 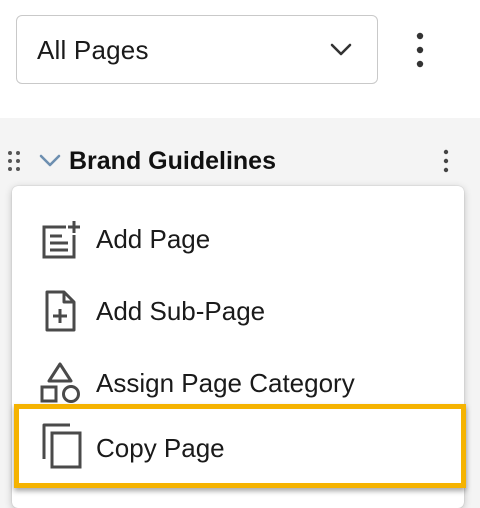 I want to click on more-options-icon, so click(x=420, y=51).